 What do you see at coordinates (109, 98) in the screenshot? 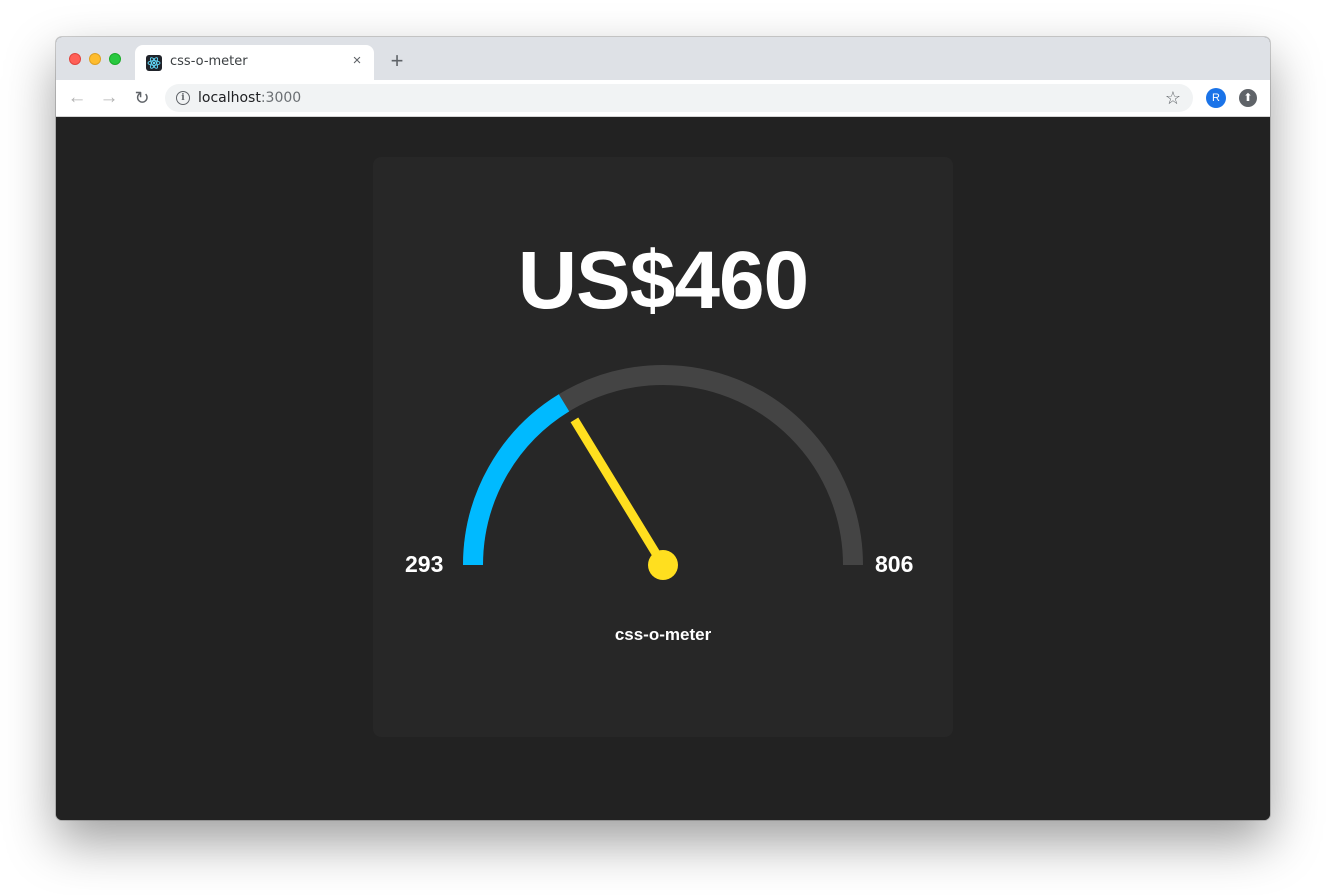
I see `forward-arrow-icon: →` at bounding box center [109, 98].